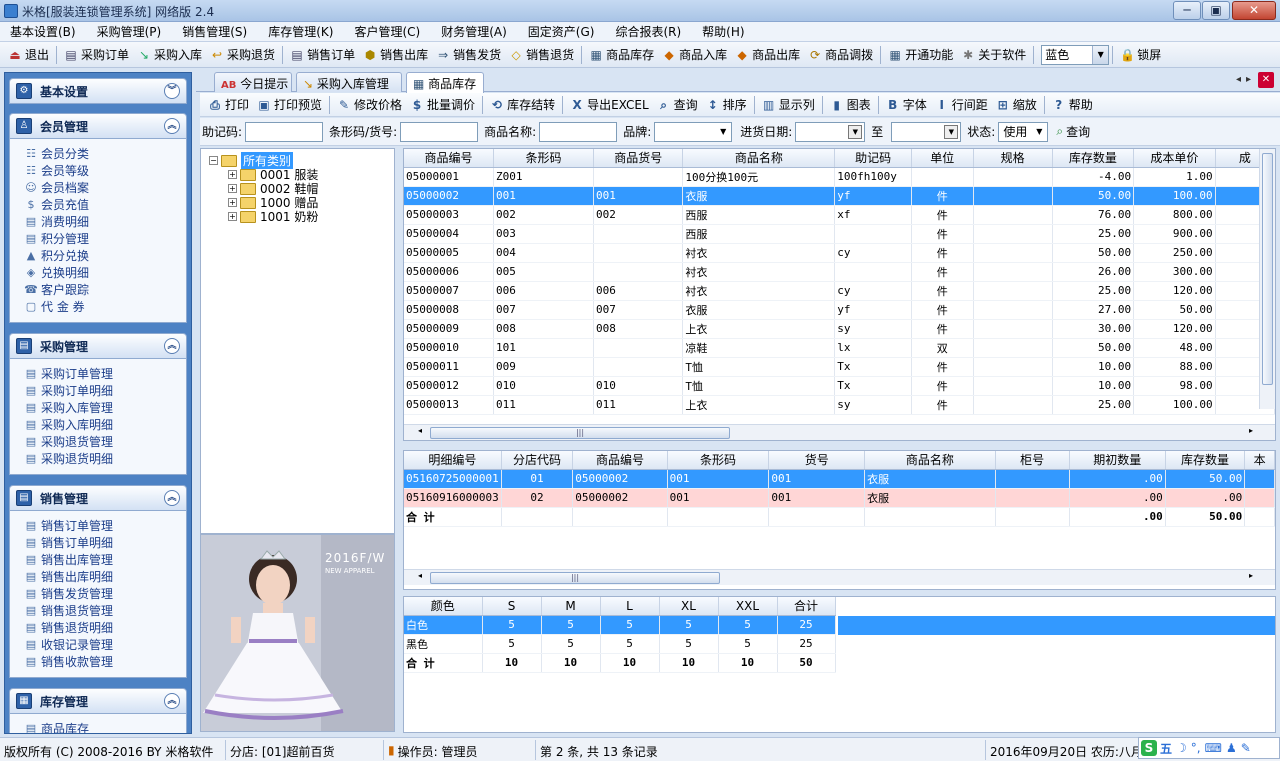 This screenshot has width=1280, height=761. What do you see at coordinates (98, 91) in the screenshot?
I see `sidebar-section-0: ⚙ 基本设置 ︾` at bounding box center [98, 91].